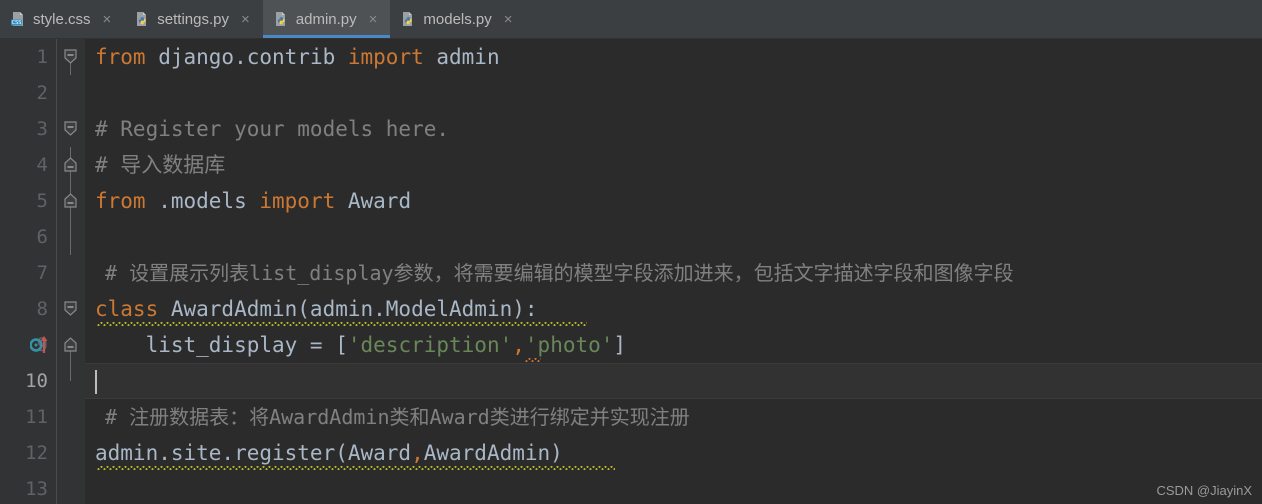 The height and width of the screenshot is (504, 1262). I want to click on svg-text: CSS, so click(17, 23).